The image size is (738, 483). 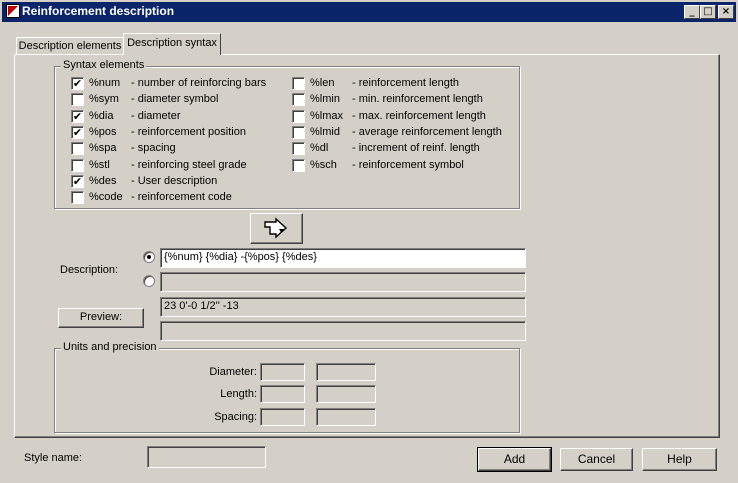 I want to click on checkbox-dl, so click(x=298, y=148).